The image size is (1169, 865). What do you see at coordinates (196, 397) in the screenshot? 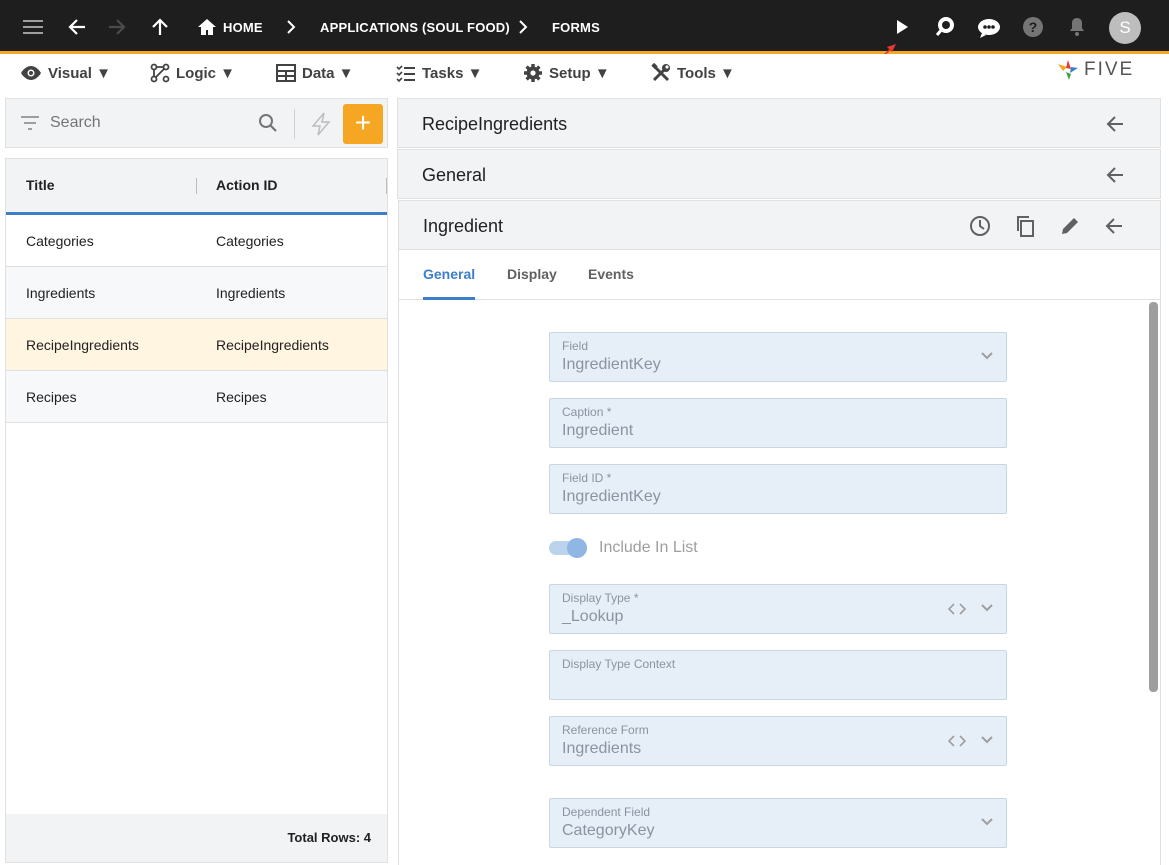
I see `table-row: Recipes Recipes` at bounding box center [196, 397].